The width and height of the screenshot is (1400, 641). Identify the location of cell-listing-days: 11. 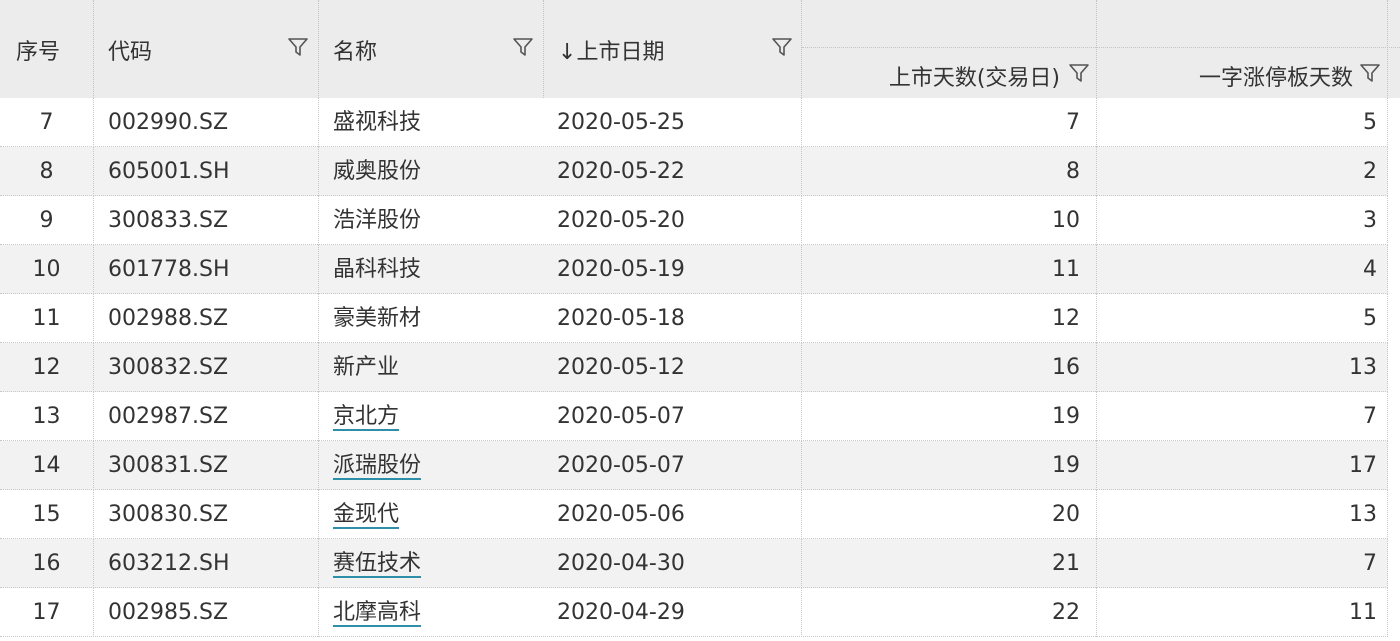
(949, 269).